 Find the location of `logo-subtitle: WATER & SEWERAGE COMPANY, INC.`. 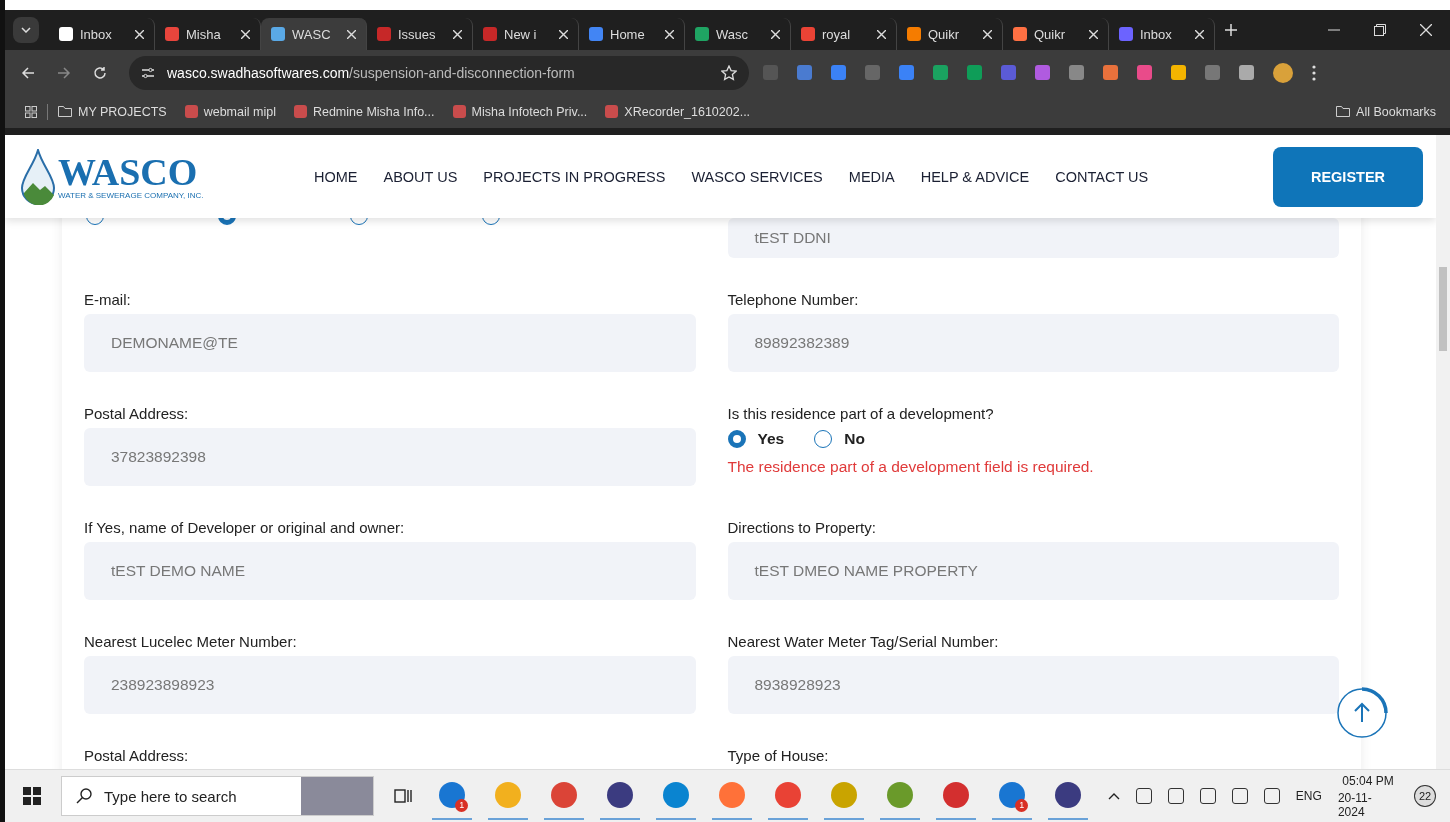

logo-subtitle: WATER & SEWERAGE COMPANY, INC. is located at coordinates (131, 195).